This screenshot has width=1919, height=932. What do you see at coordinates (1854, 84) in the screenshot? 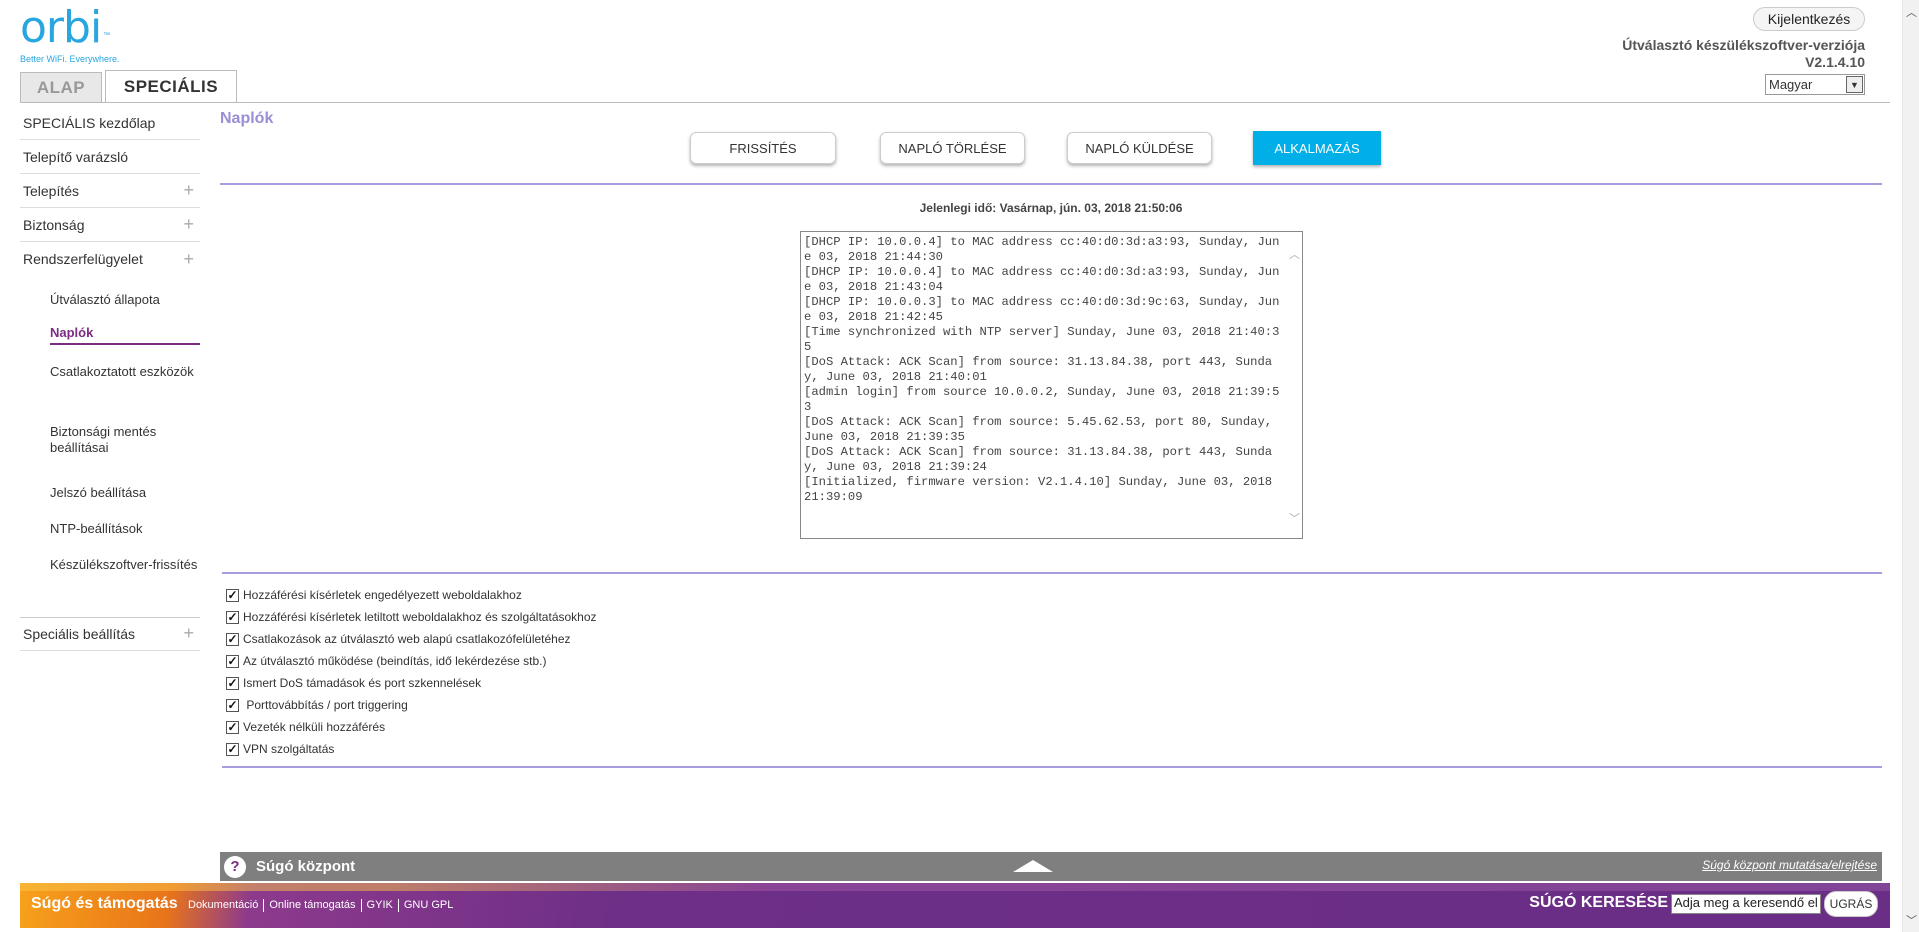
I see `chevron-down-icon: ▼` at bounding box center [1854, 84].